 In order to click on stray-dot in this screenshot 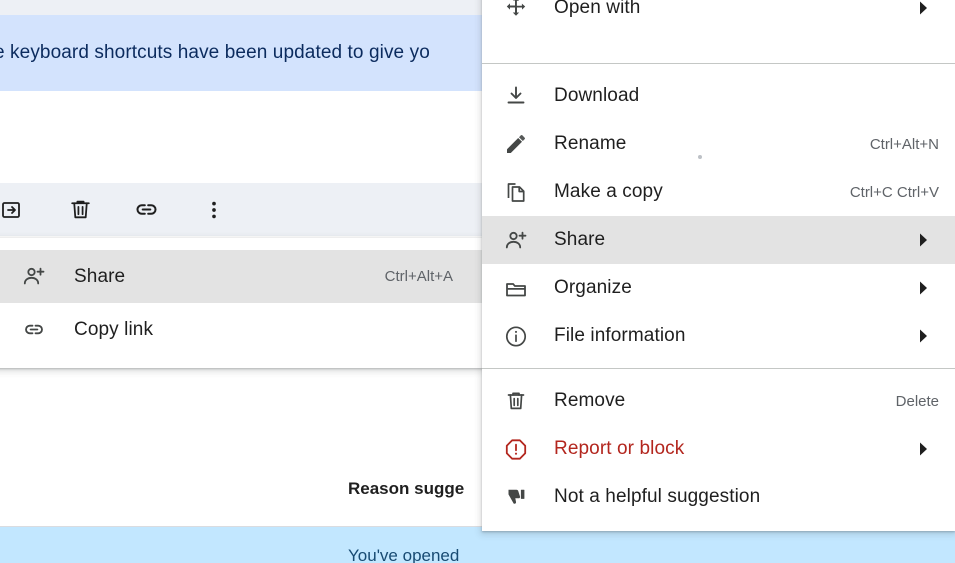, I will do `click(700, 157)`.